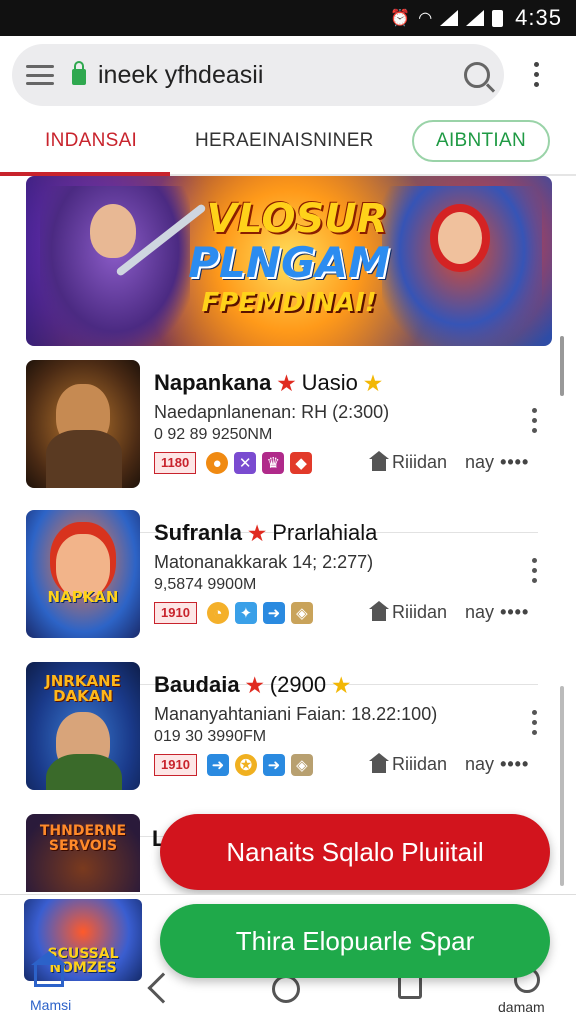  What do you see at coordinates (264, 562) in the screenshot?
I see `app-subtitle: Matonanakkarak 14; 2:277)` at bounding box center [264, 562].